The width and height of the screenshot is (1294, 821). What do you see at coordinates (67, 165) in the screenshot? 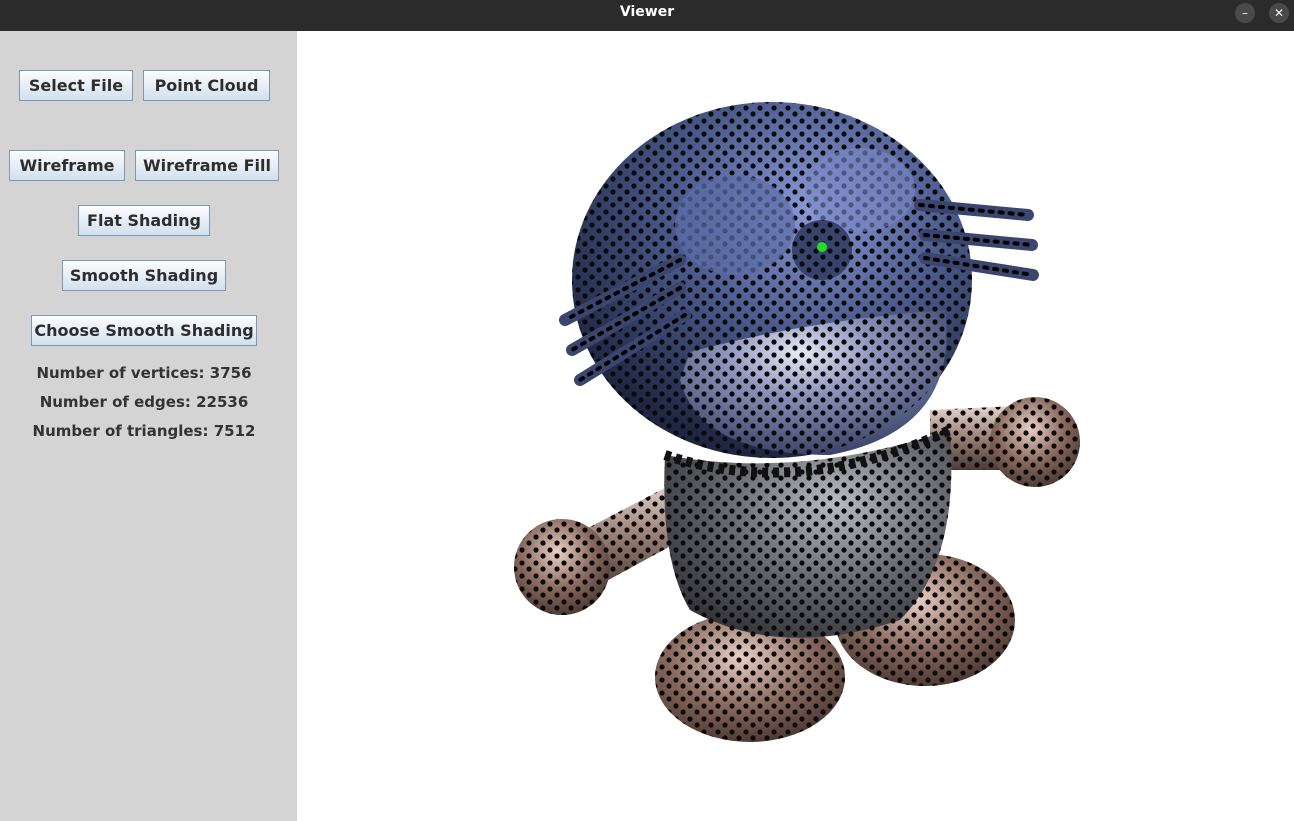
I see `wireframe-button: Wireframe` at bounding box center [67, 165].